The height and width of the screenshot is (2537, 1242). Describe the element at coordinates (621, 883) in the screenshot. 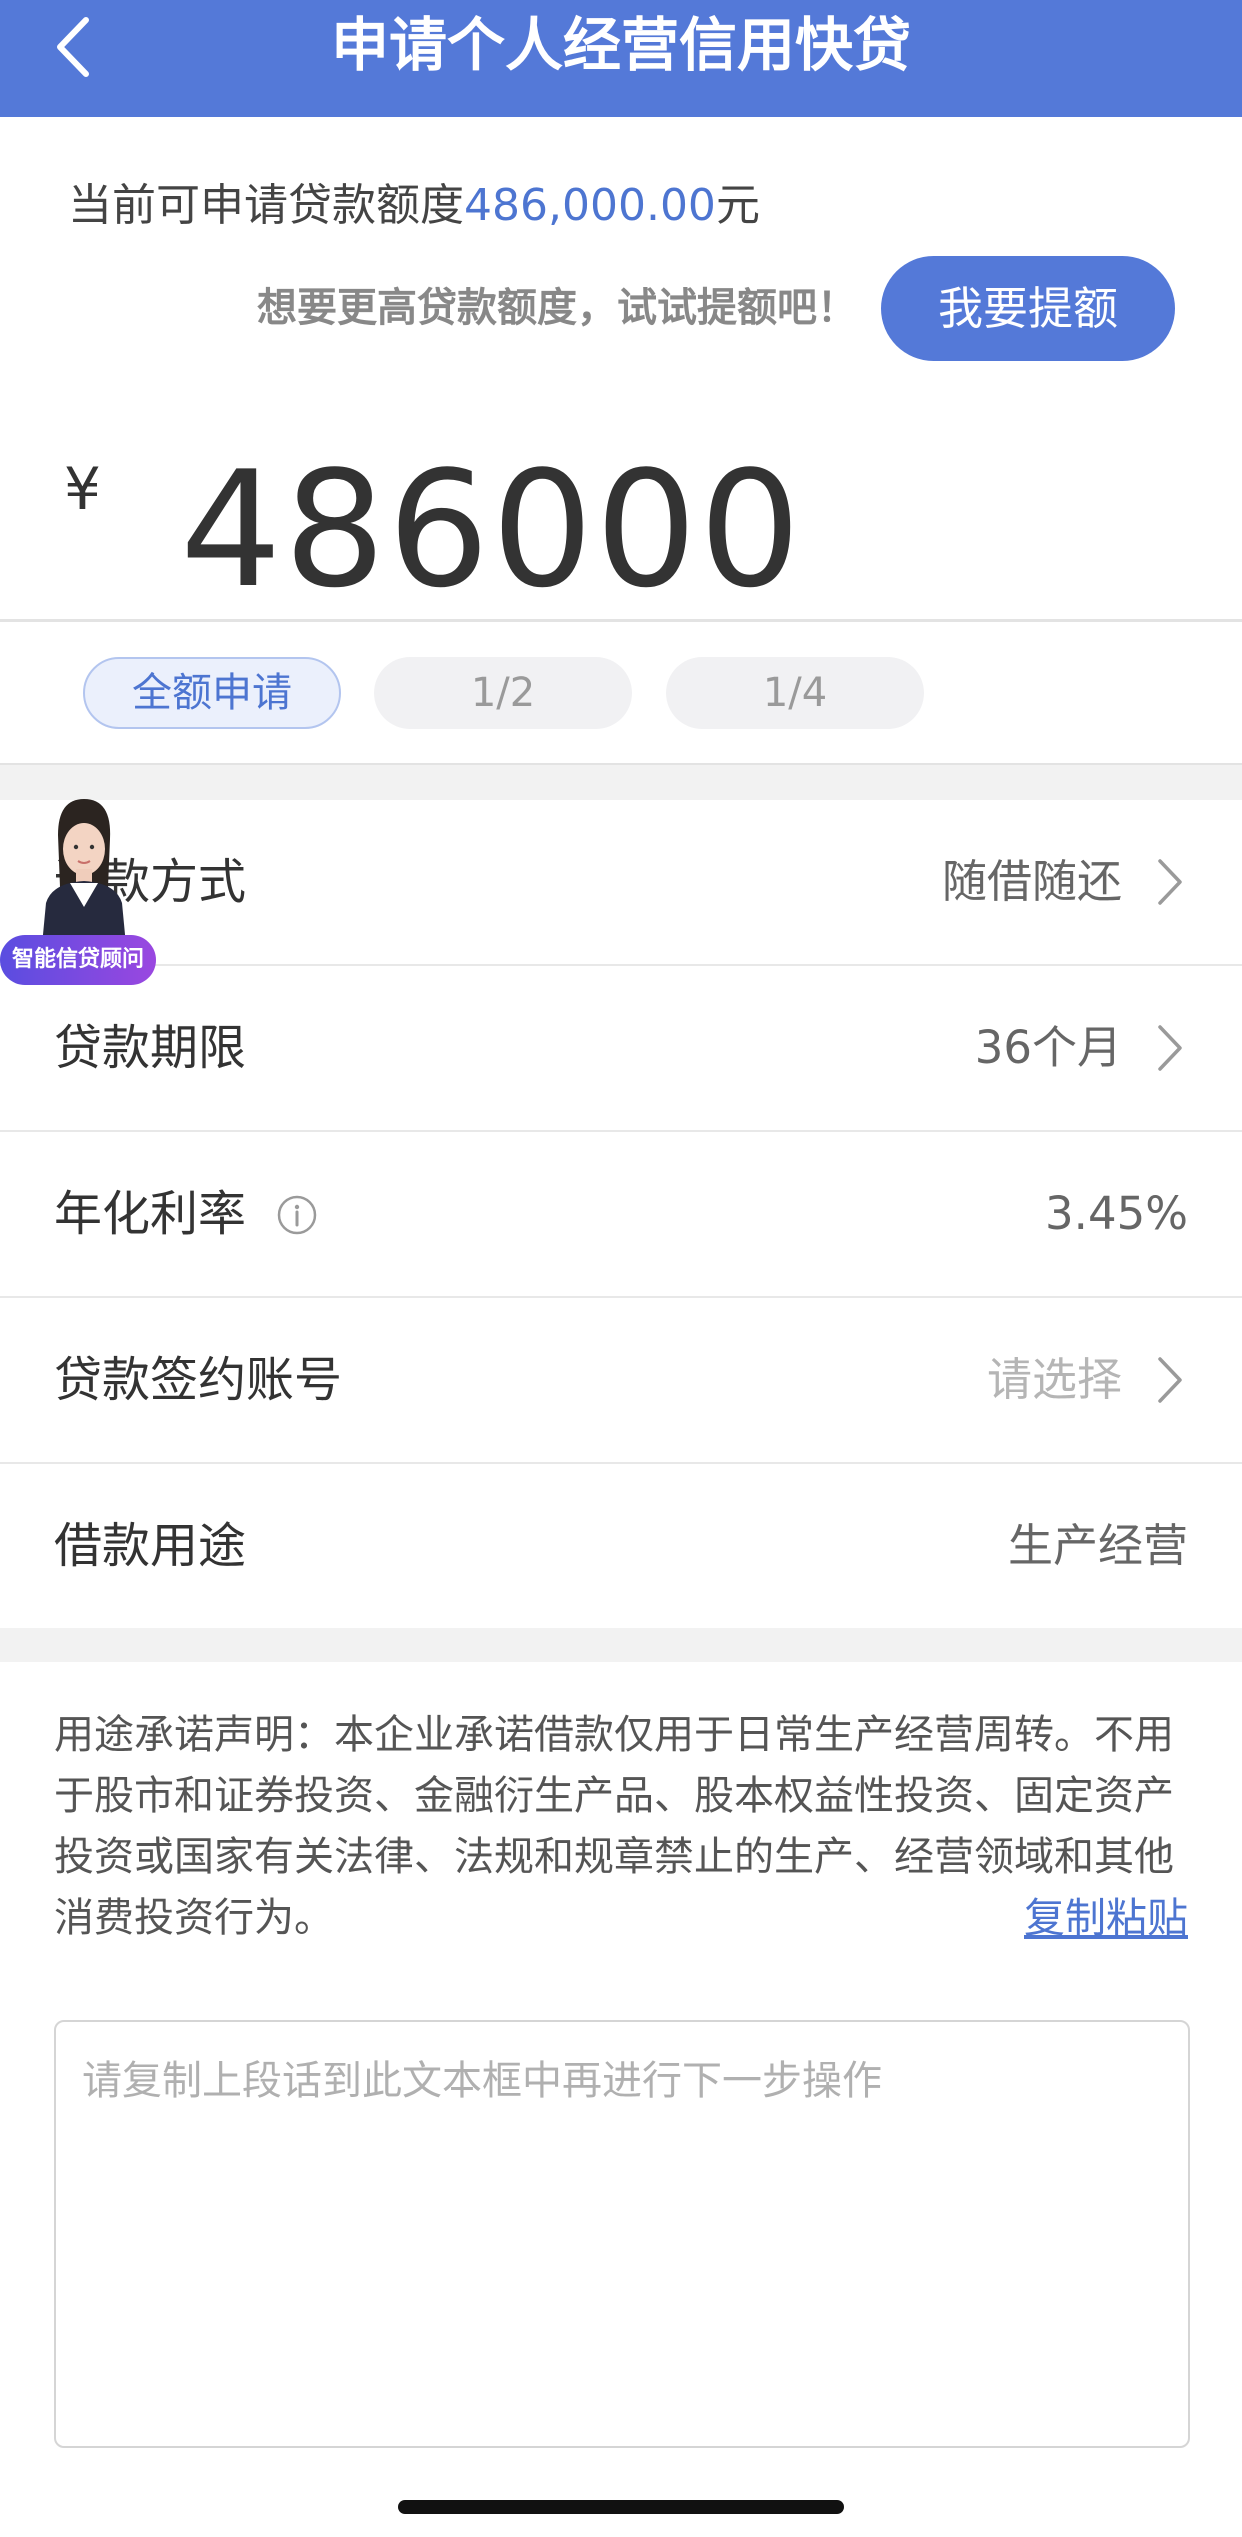

I see `repayment-method-row: 还款方式 随借随还` at that location.